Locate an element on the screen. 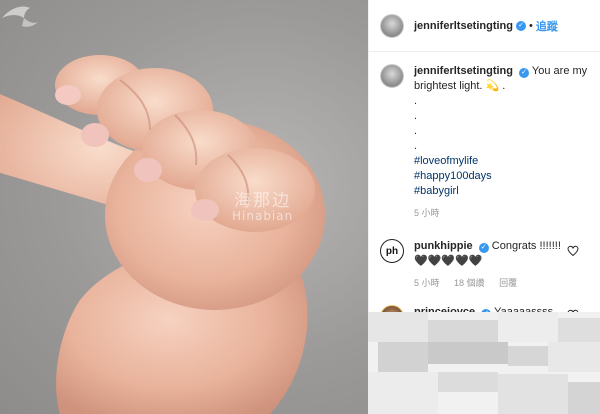 The height and width of the screenshot is (414, 600). pixelated-redaction is located at coordinates (484, 363).